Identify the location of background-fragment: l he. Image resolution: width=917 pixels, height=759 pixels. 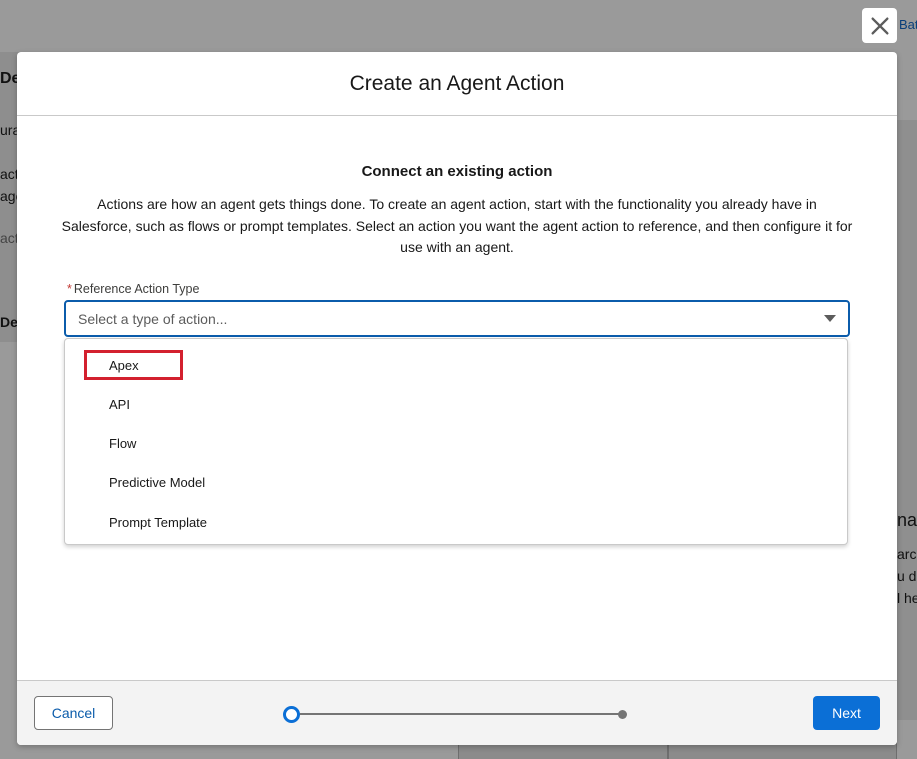
(907, 598).